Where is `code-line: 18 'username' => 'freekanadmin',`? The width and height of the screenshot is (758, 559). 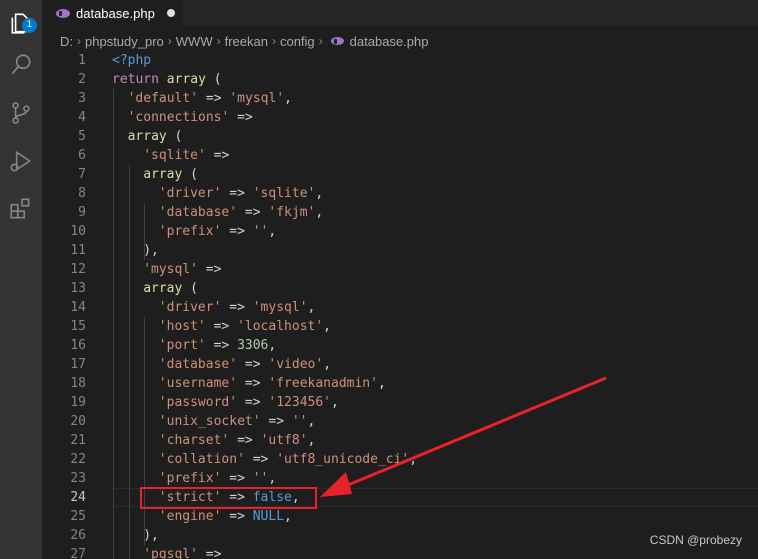 code-line: 18 'username' => 'freekanadmin', is located at coordinates (400, 383).